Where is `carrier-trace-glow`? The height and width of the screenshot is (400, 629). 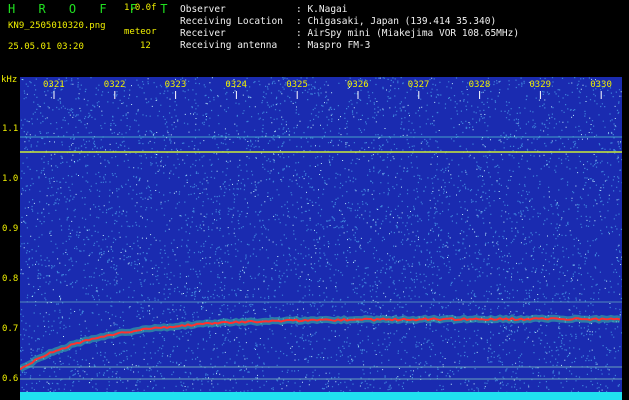 carrier-trace-glow is located at coordinates (320, 343).